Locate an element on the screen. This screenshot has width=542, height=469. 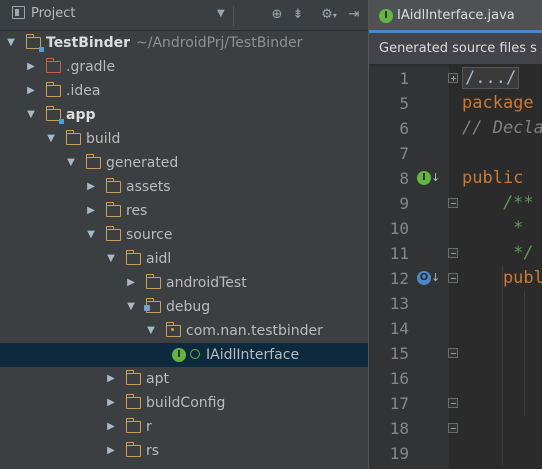
code-line: */ is located at coordinates (498, 253).